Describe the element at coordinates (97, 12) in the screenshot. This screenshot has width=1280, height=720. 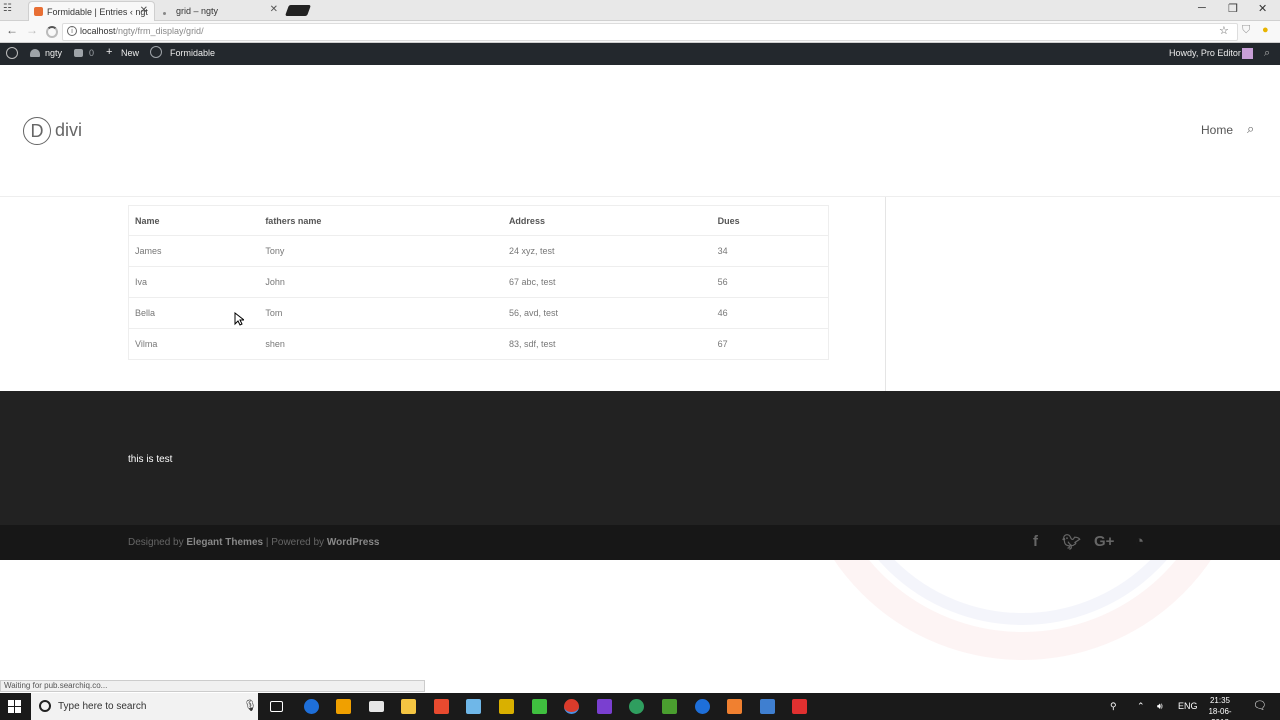
I see `tab-title: Formidable | Entries ‹ ngt` at that location.